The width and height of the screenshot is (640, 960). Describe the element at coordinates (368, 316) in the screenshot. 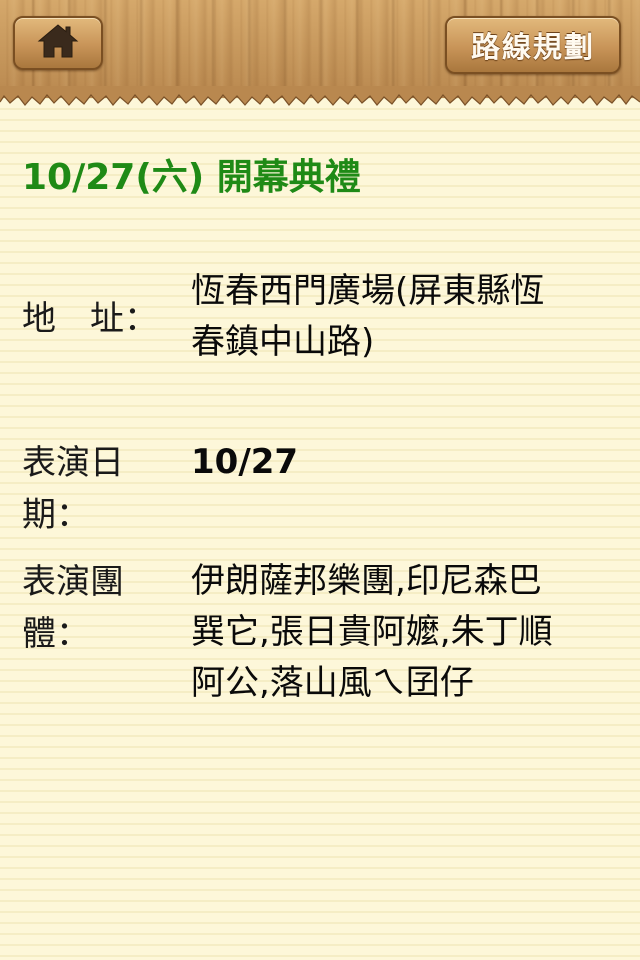

I see `address-value: 恆春西門廣場(屏東縣恆春鎮中山路)` at that location.